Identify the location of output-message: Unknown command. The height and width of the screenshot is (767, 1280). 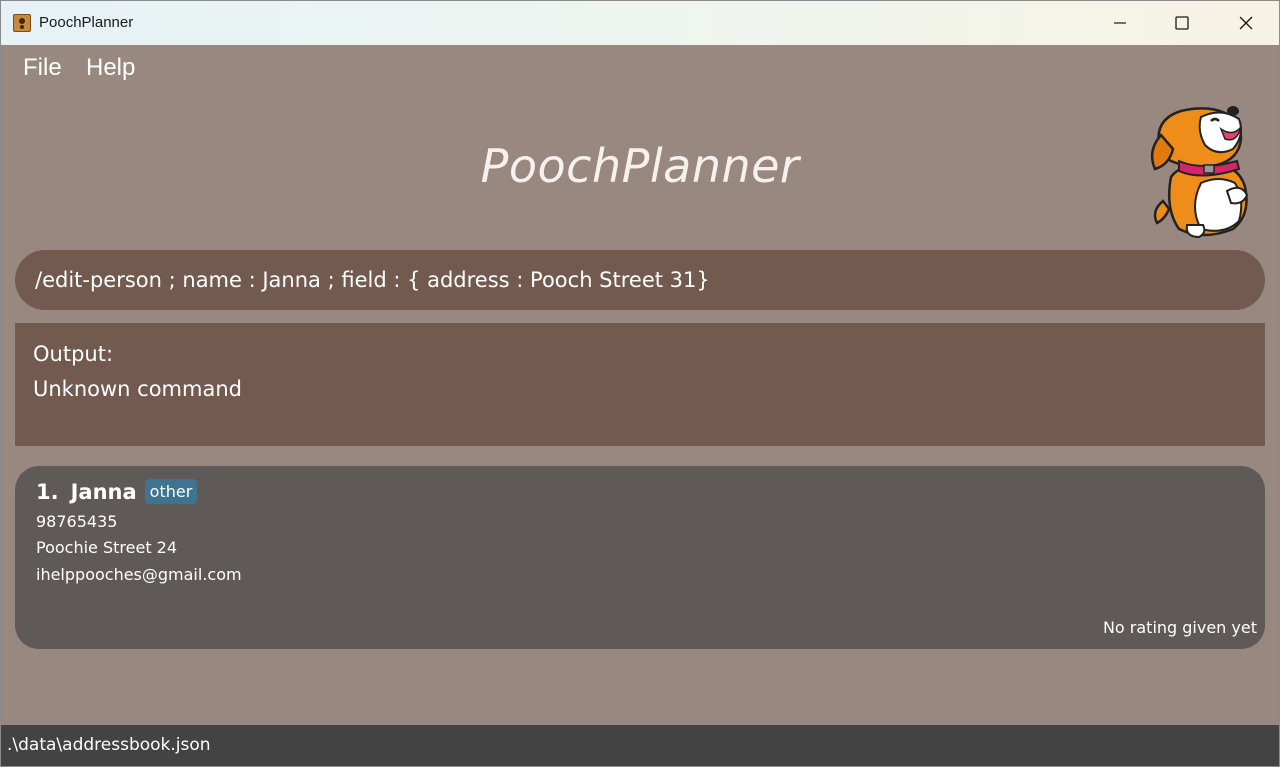
(137, 389).